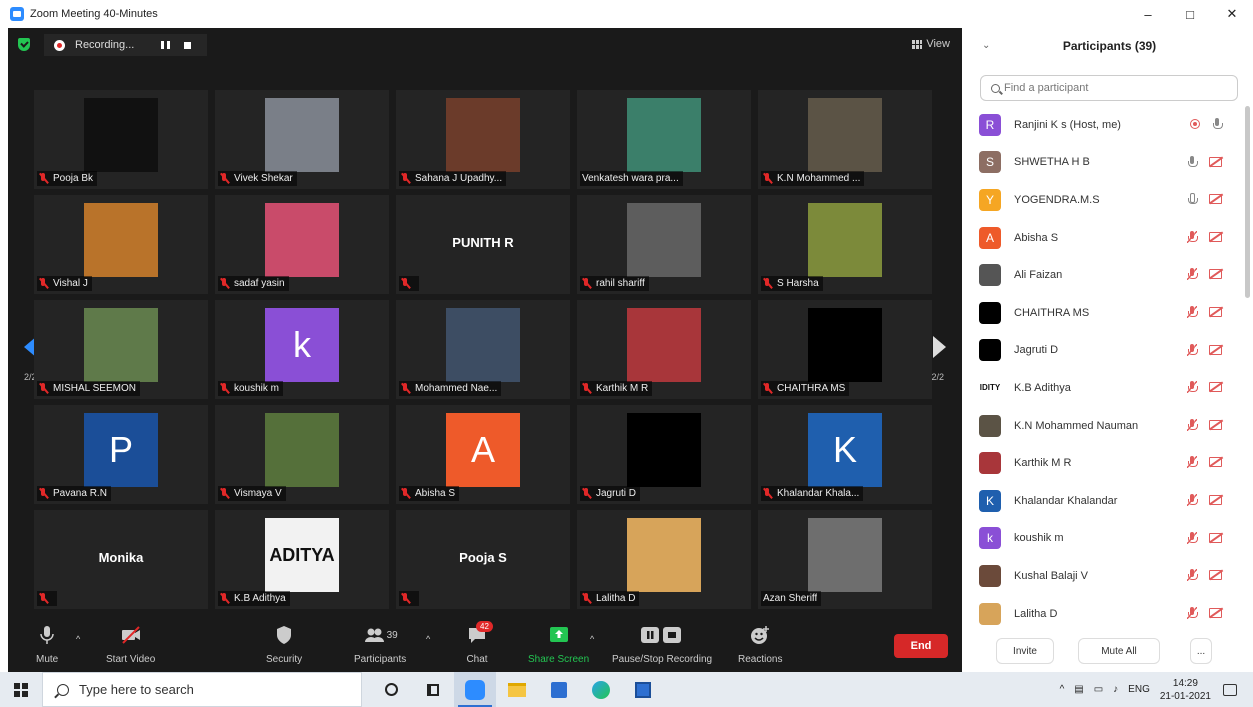 Image resolution: width=1253 pixels, height=707 pixels. Describe the element at coordinates (664, 454) in the screenshot. I see `video-tile: Jagruti D` at that location.